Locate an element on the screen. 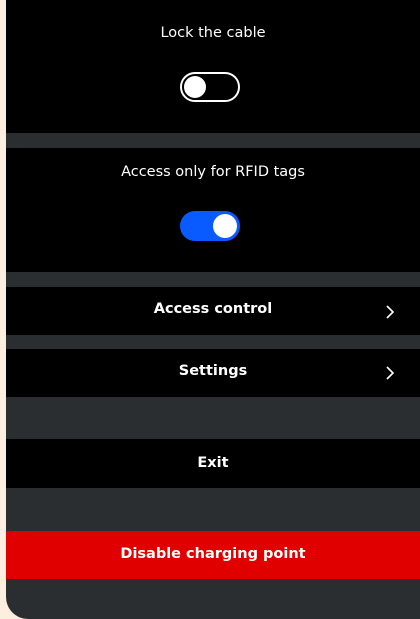 The image size is (420, 619). rfid-access-toggle is located at coordinates (210, 226).